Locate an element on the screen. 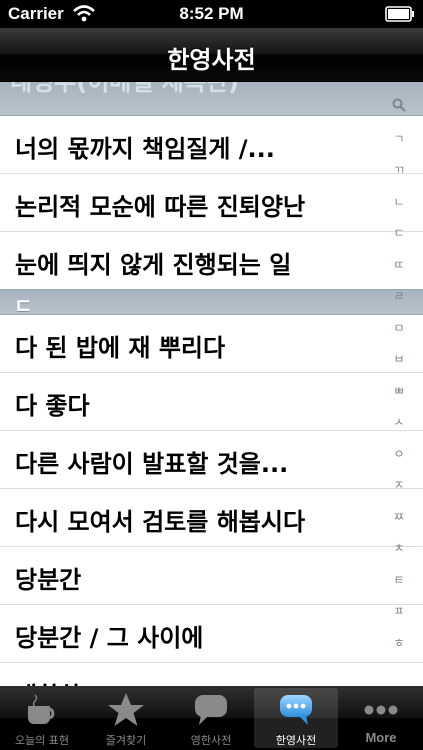 This screenshot has height=750, width=423. index-letter: ㄴ is located at coordinates (399, 201).